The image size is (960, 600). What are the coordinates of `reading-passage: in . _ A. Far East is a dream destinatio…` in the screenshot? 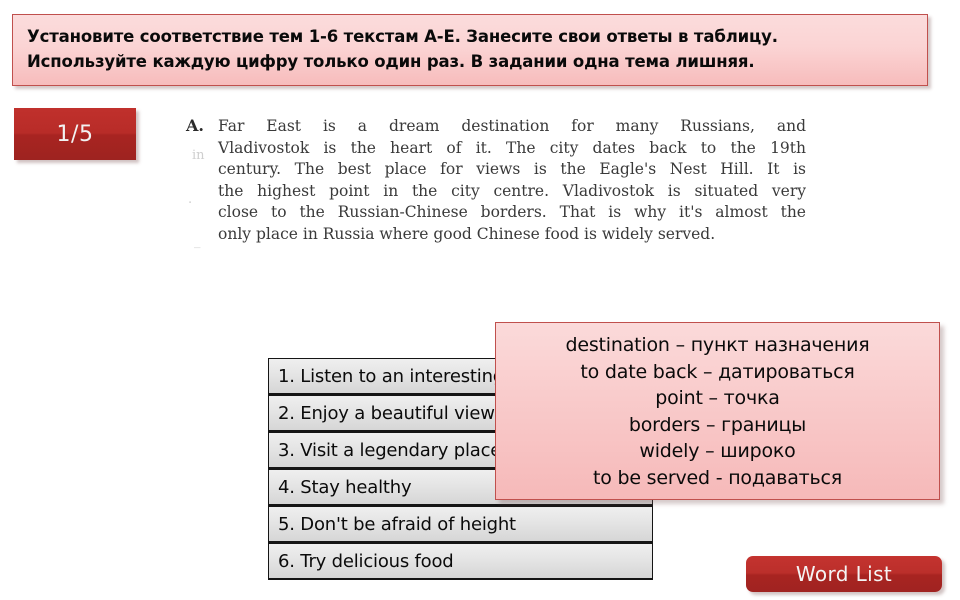 It's located at (496, 182).